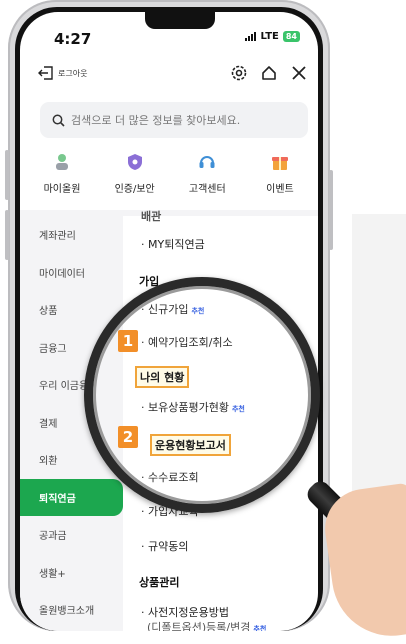 This screenshot has height=644, width=406. Describe the element at coordinates (207, 173) in the screenshot. I see `quick-item-support: 고객센터` at that location.